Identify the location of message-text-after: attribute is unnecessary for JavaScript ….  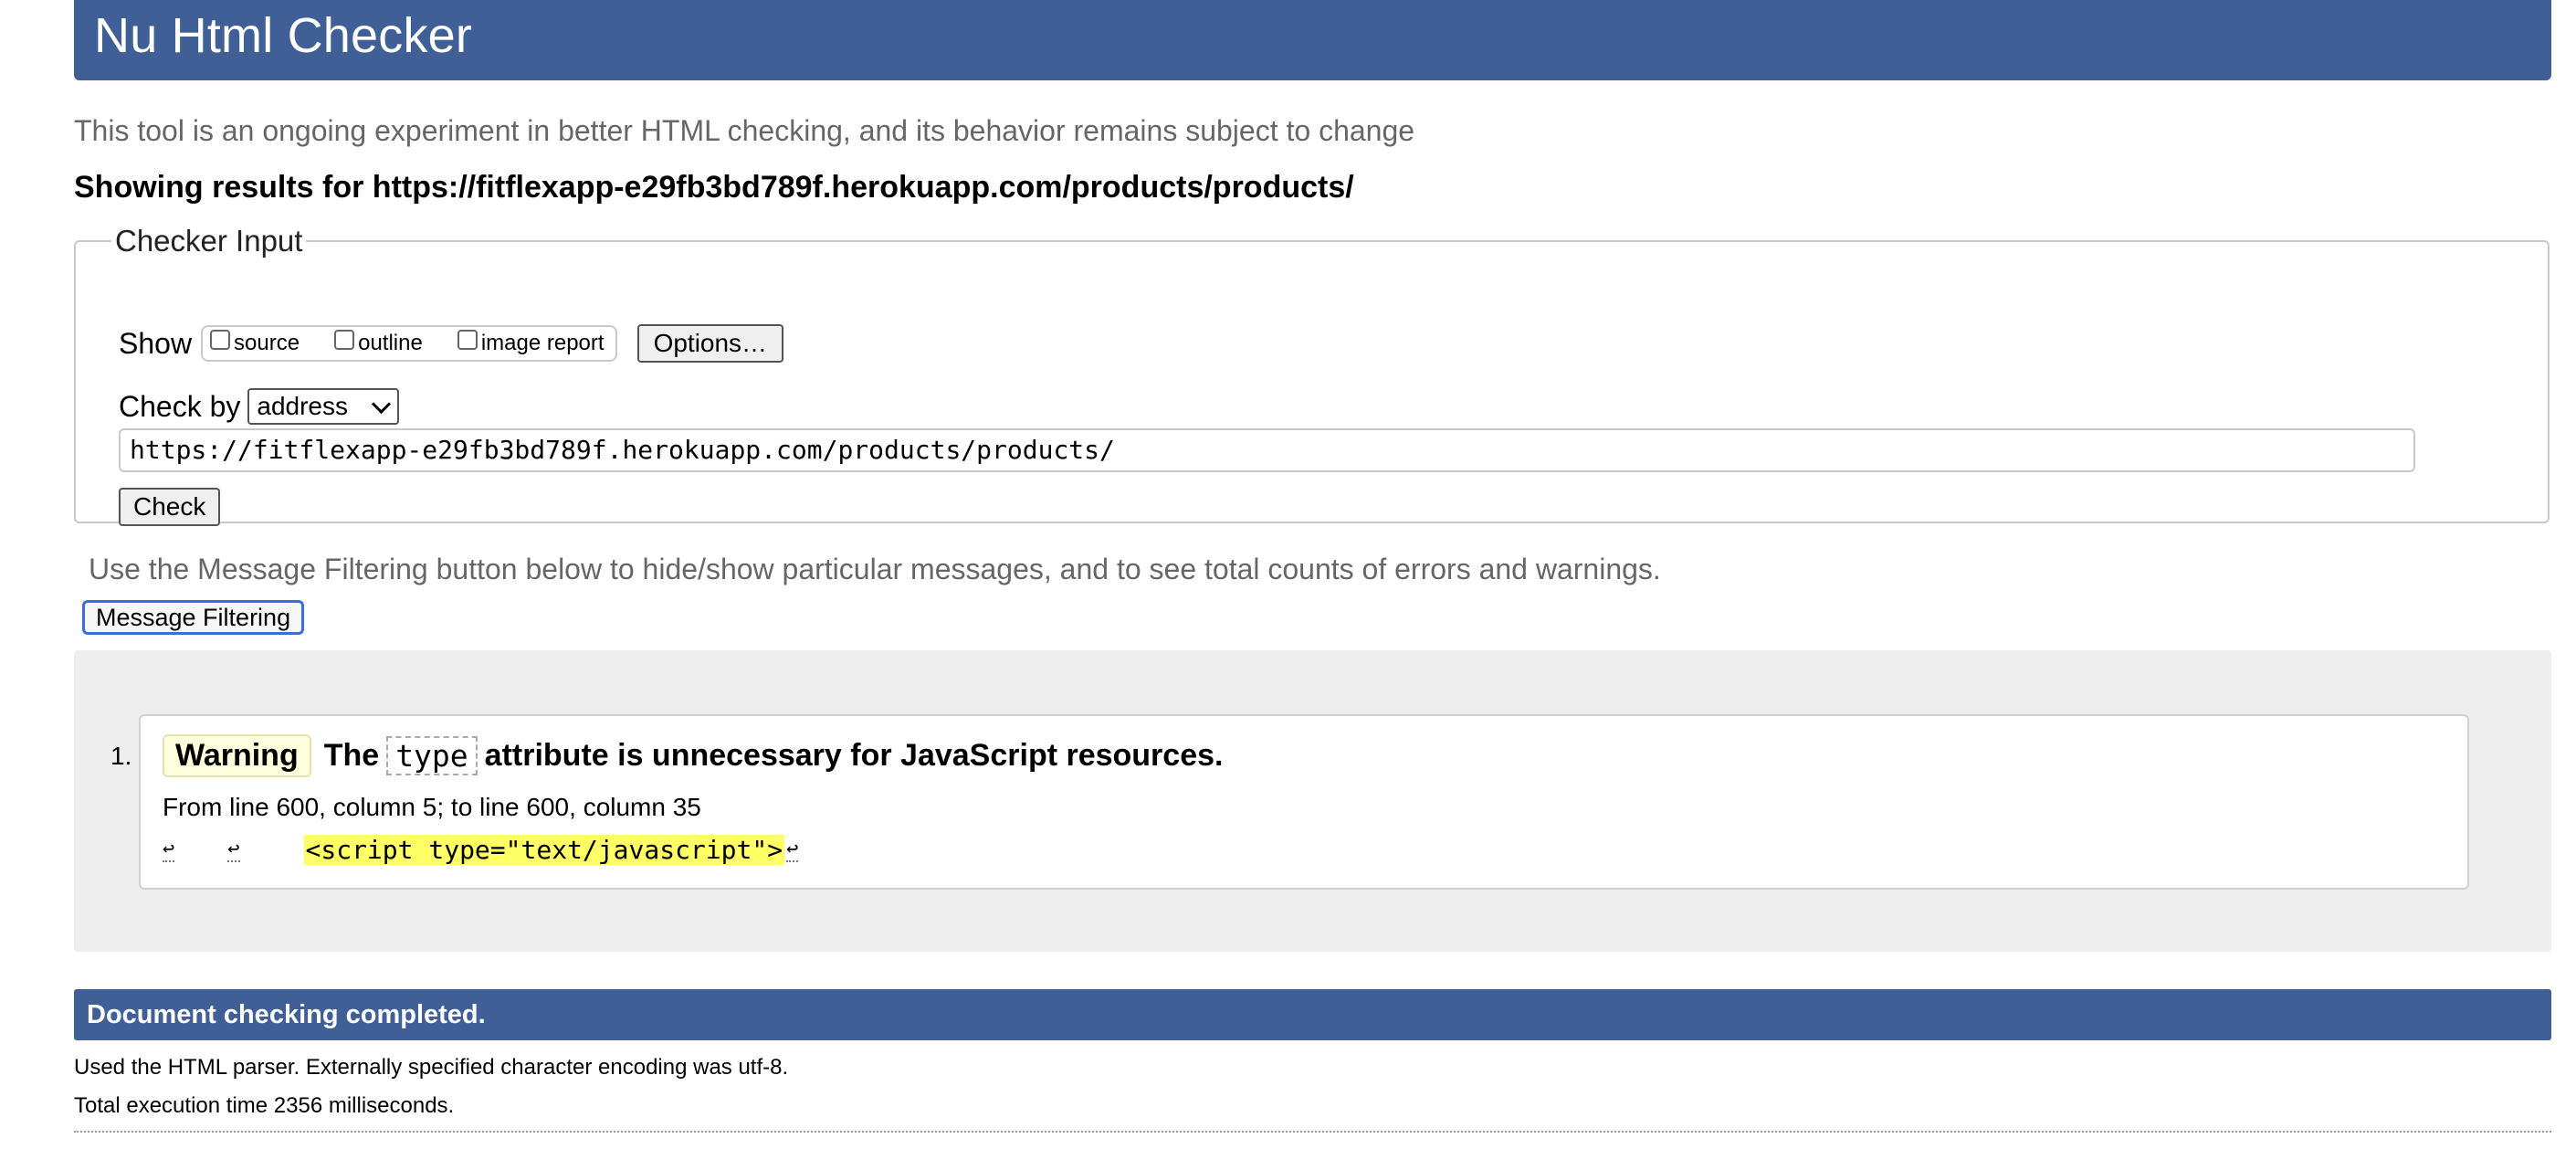
(854, 755).